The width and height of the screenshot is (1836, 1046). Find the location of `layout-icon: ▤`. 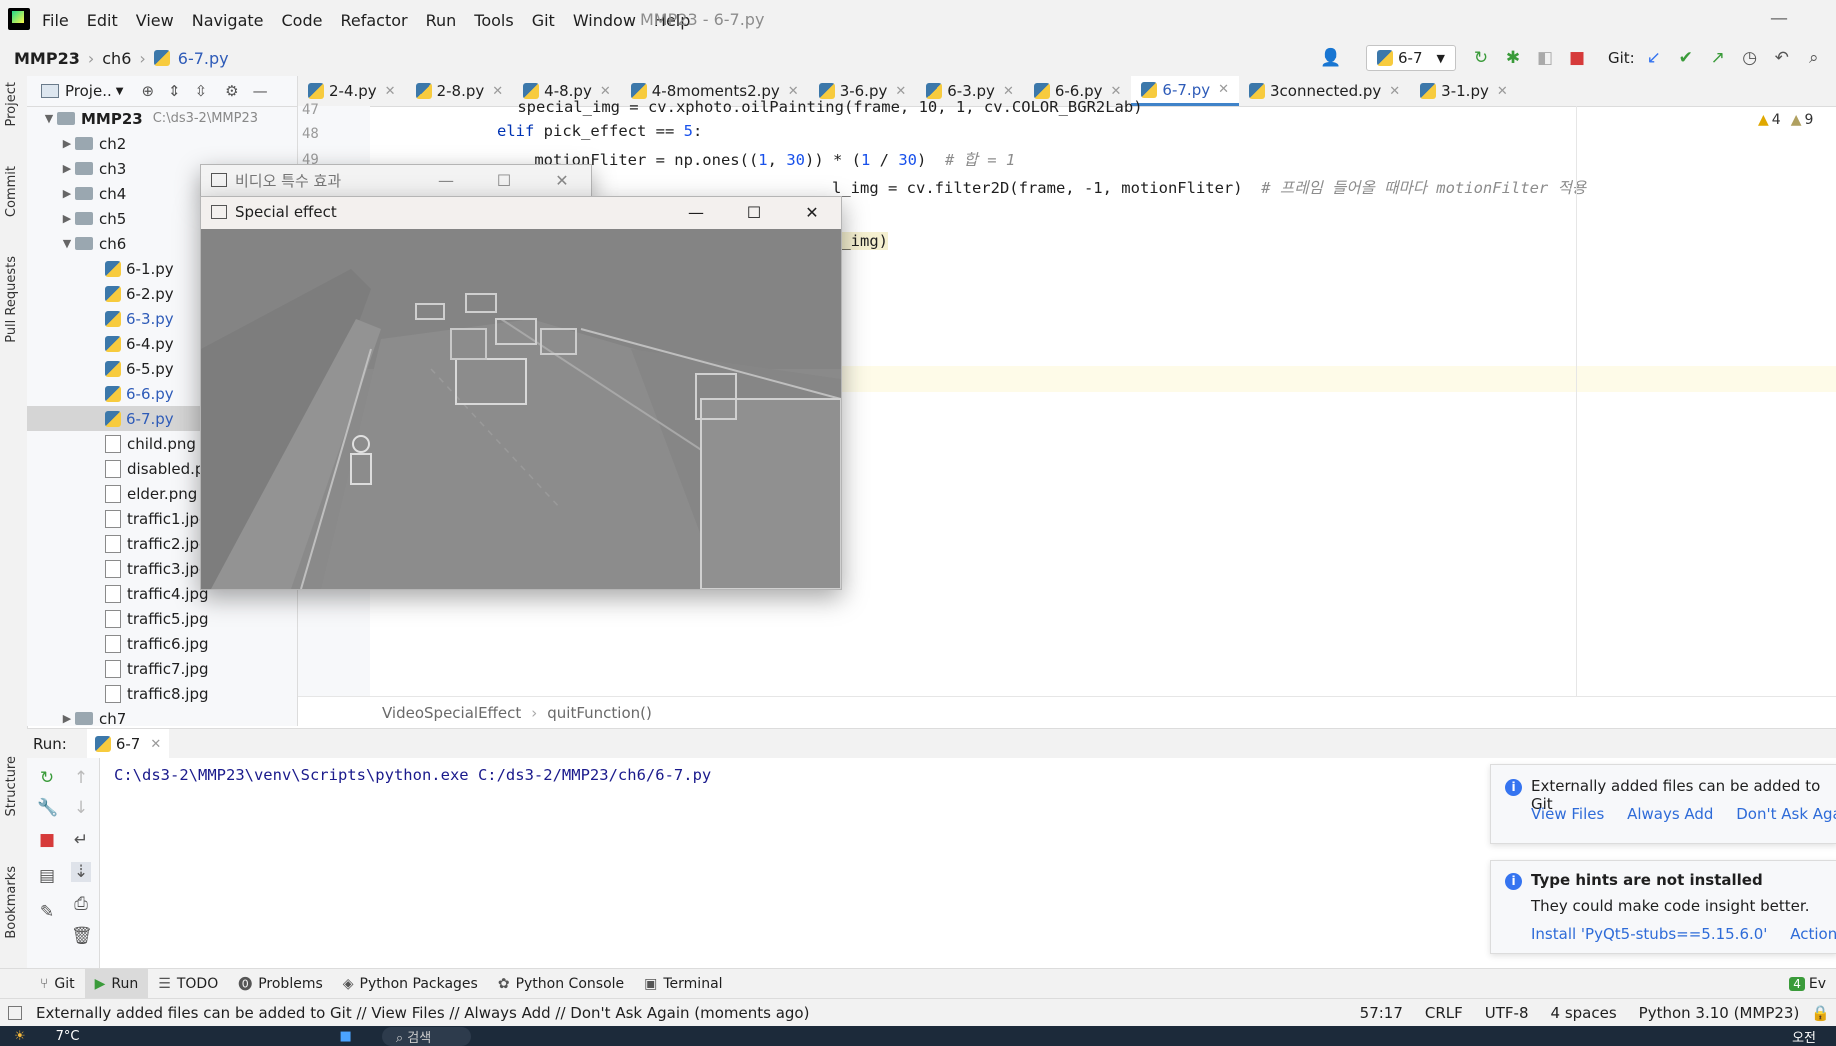

layout-icon: ▤ is located at coordinates (47, 876).